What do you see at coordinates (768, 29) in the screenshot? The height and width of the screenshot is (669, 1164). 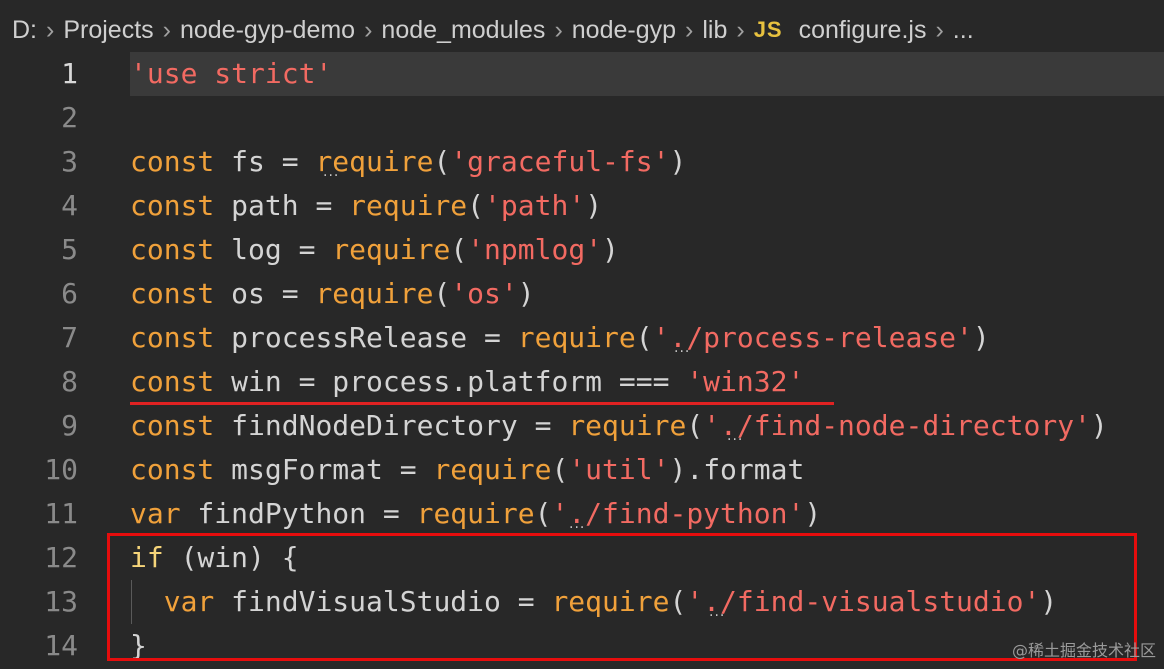 I see `javascript-file-icon: JS` at bounding box center [768, 29].